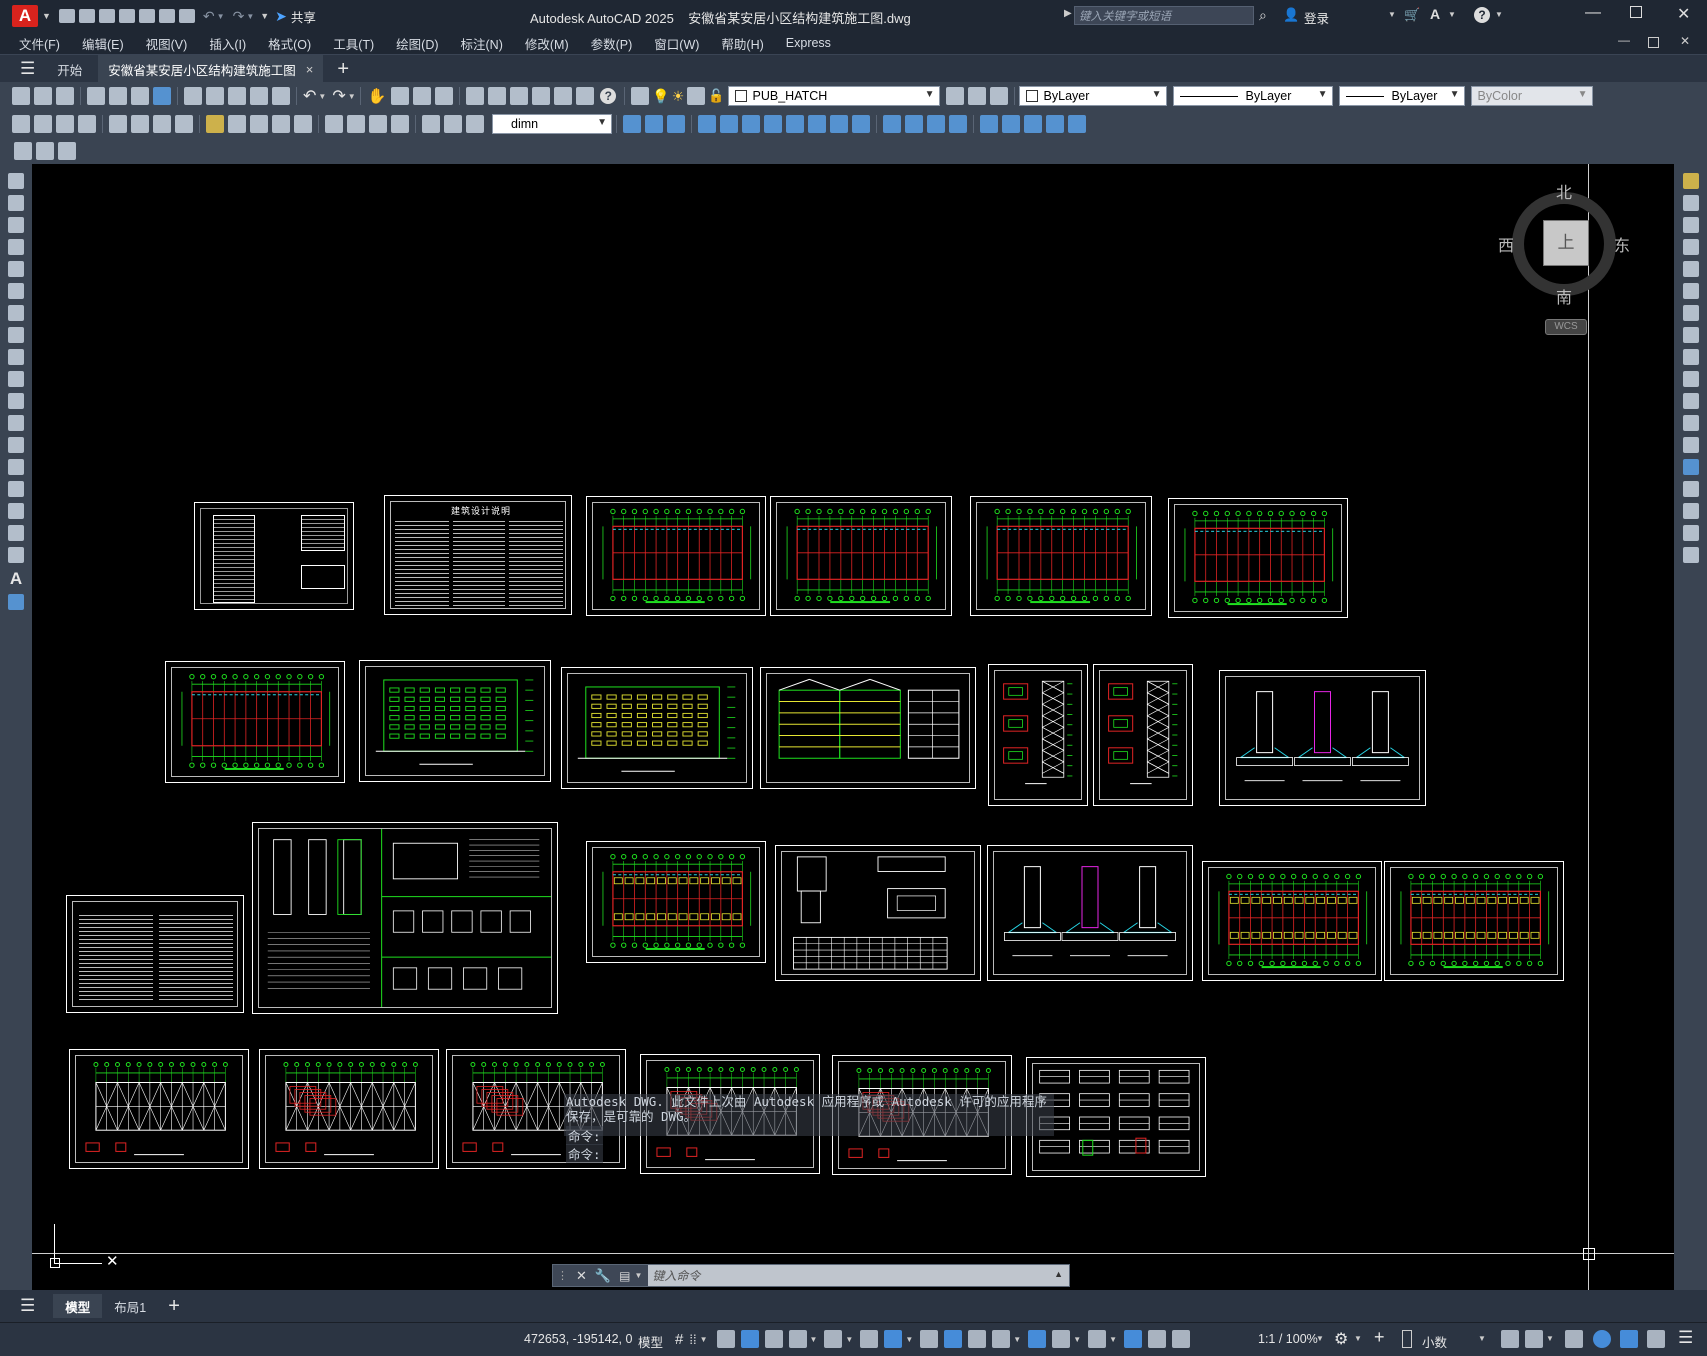 This screenshot has width=1707, height=1356. I want to click on infer-constraints-icon, so click(725, 1339).